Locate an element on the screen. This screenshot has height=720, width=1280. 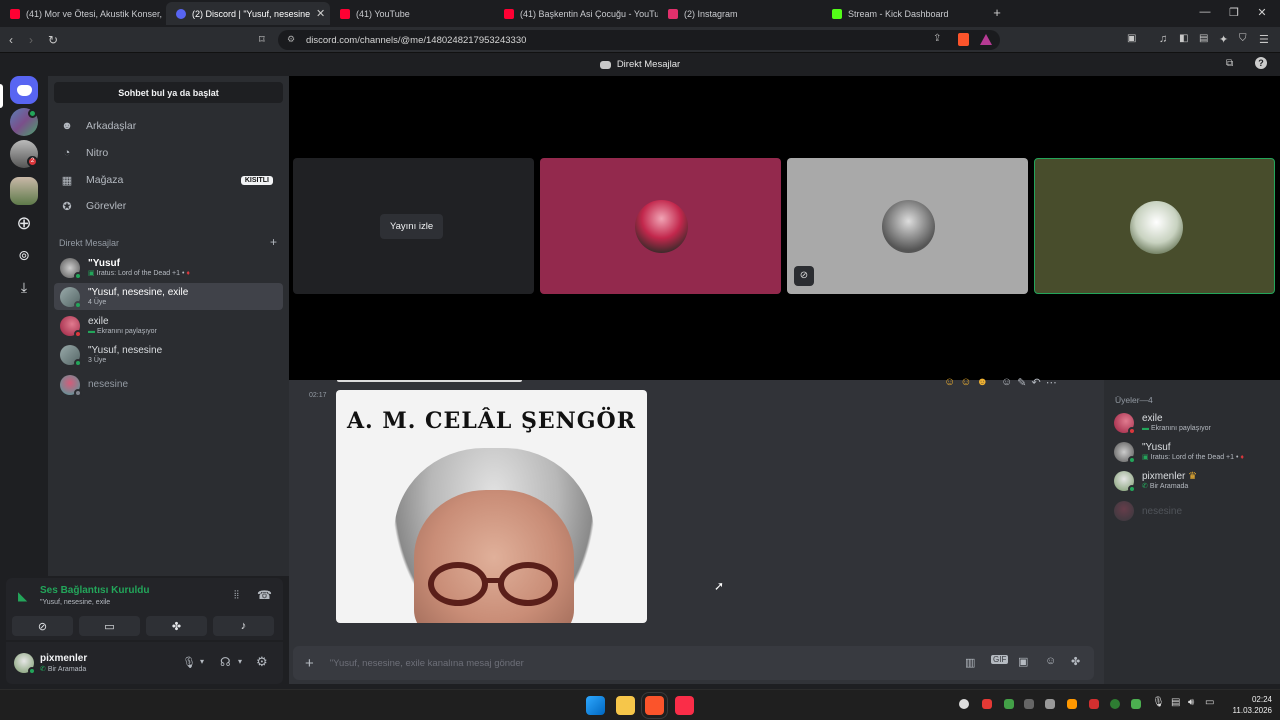
close-tab-icon: ✕ is located at coordinates (320, 13).